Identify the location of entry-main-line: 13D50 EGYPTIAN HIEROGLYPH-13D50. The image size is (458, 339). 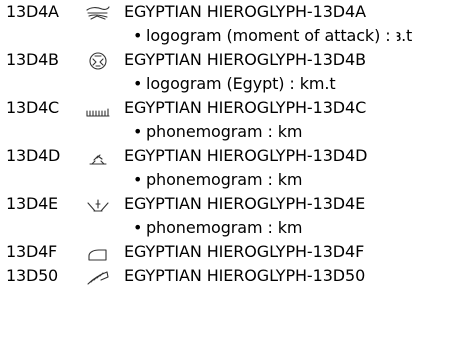
(229, 276).